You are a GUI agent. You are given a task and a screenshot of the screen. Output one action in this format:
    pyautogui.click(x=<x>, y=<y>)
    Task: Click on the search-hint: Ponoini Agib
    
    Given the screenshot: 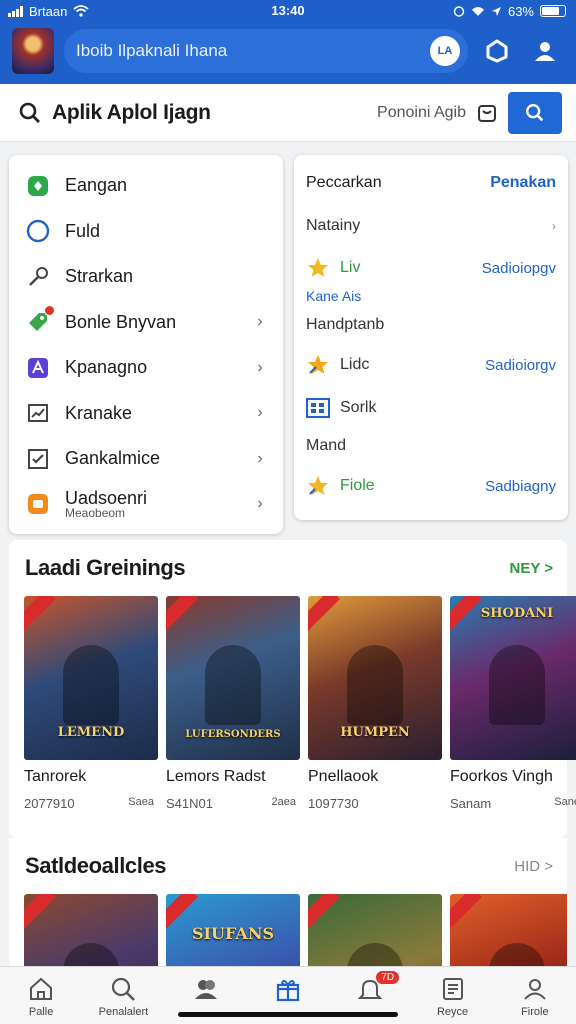 What is the action you would take?
    pyautogui.click(x=421, y=112)
    